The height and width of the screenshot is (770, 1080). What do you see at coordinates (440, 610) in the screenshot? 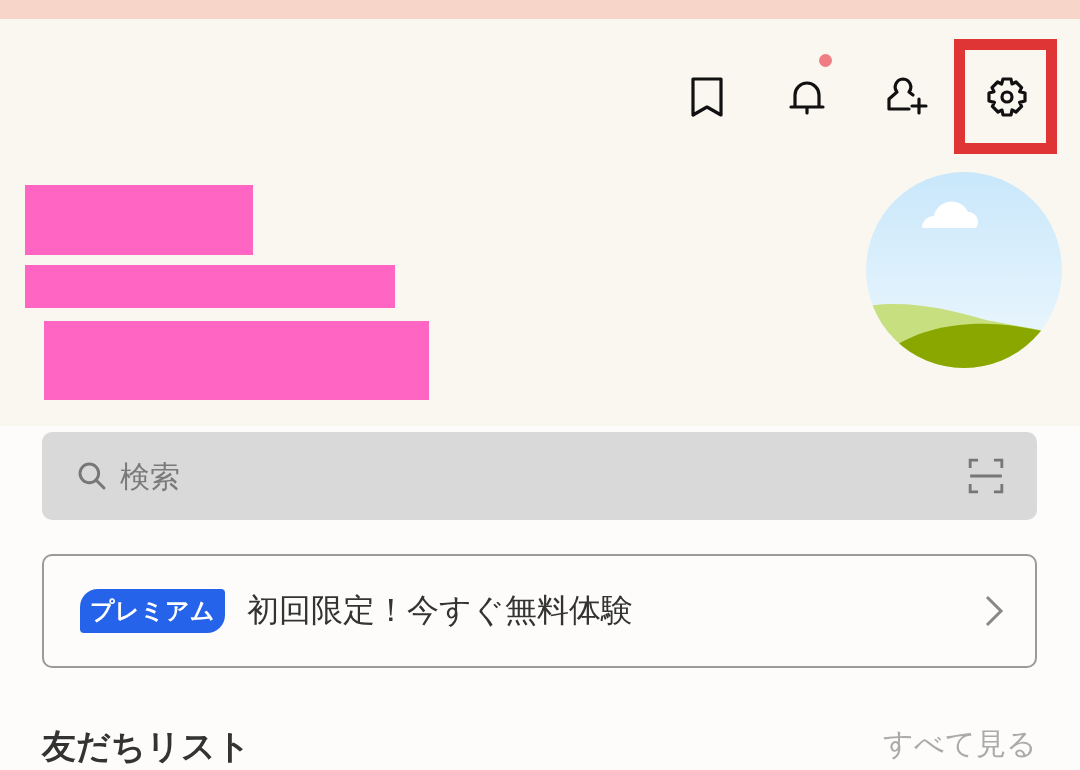
I see `banner-text: 初回限定！今すぐ無料体験` at bounding box center [440, 610].